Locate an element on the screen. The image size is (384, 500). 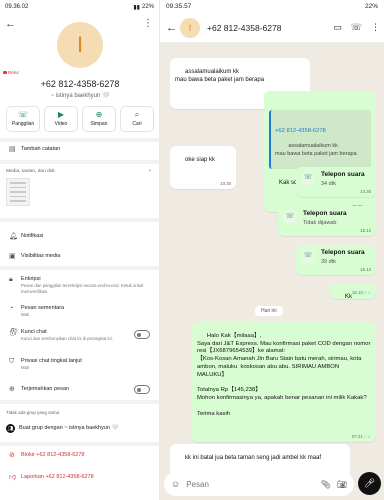
chat-lock-toggle is located at coordinates (142, 334).